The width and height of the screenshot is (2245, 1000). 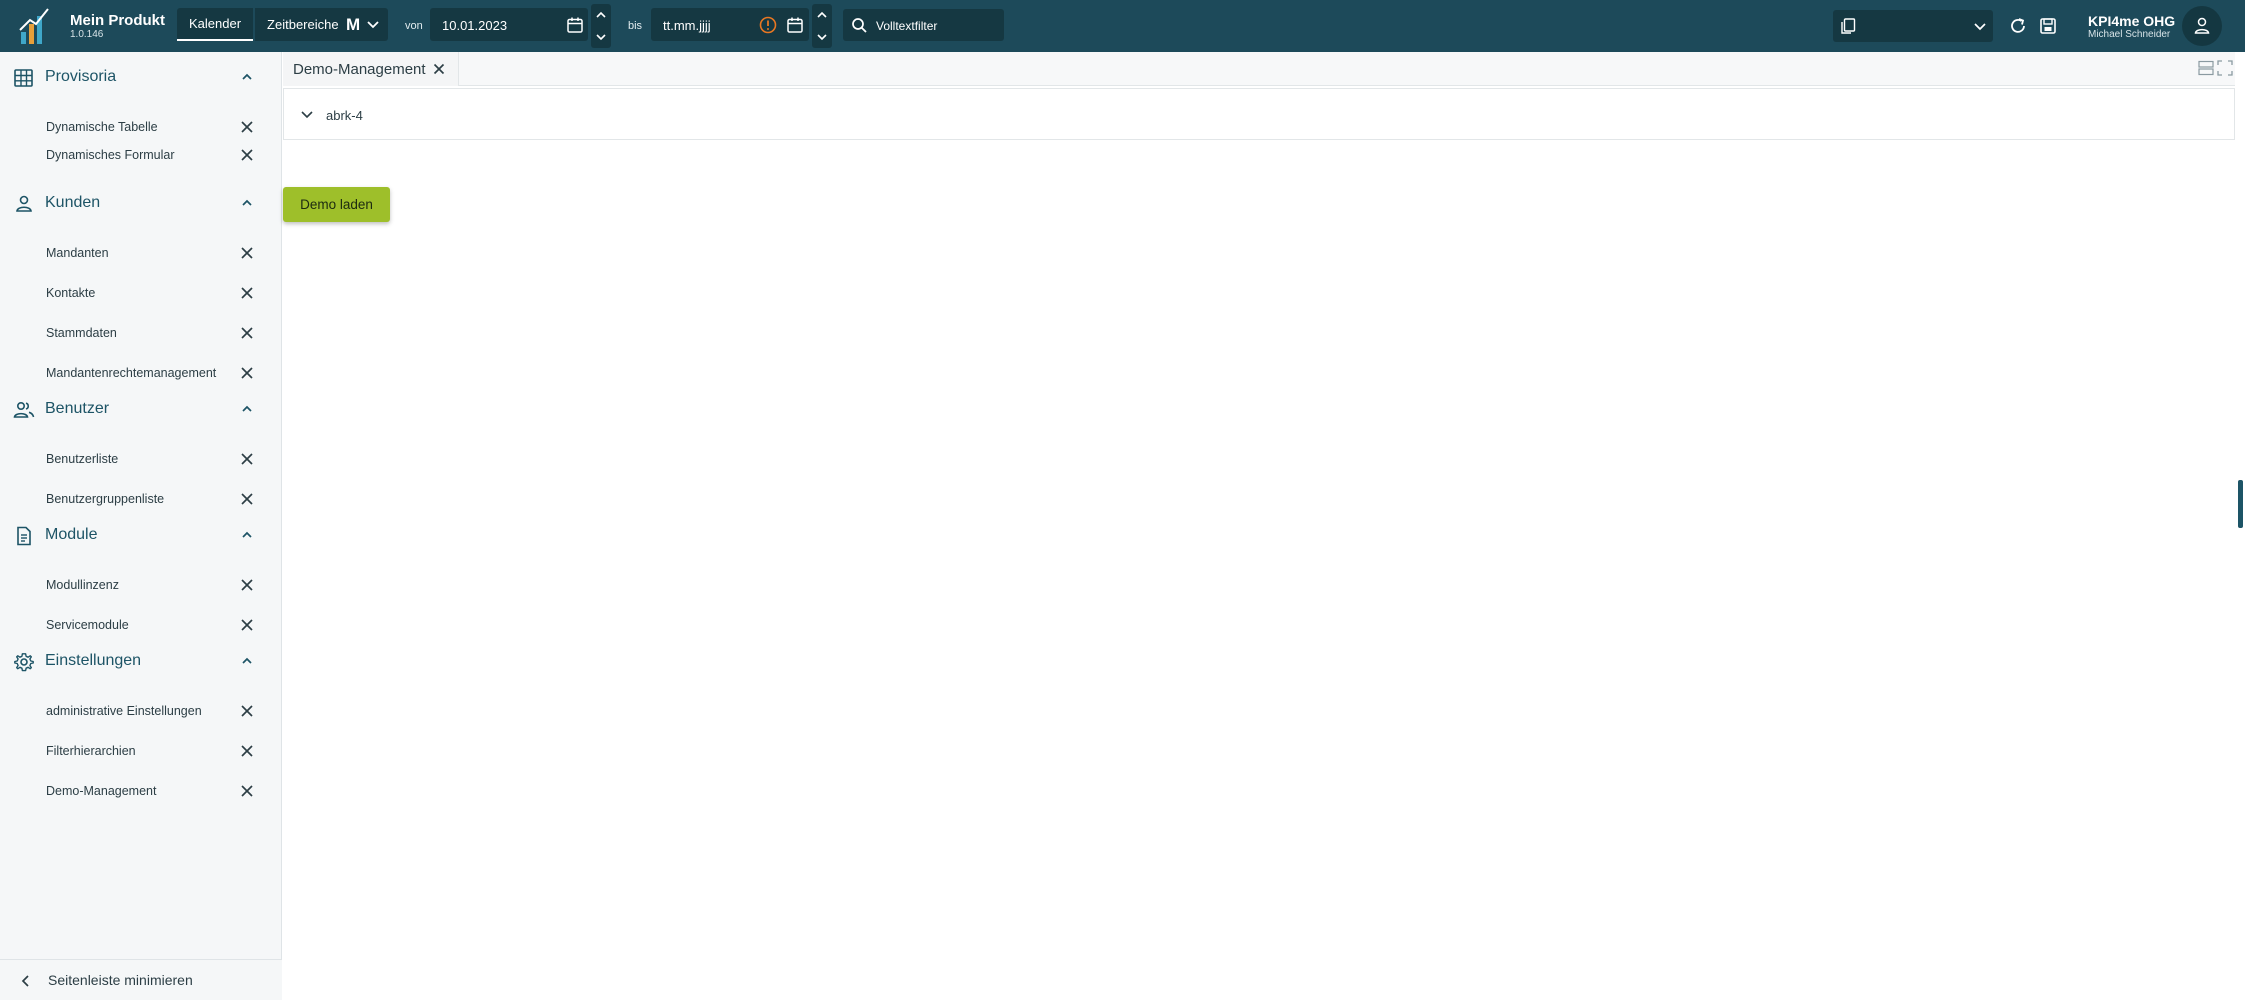 What do you see at coordinates (141, 203) in the screenshot?
I see `sidebar-group-kunden: Kunden` at bounding box center [141, 203].